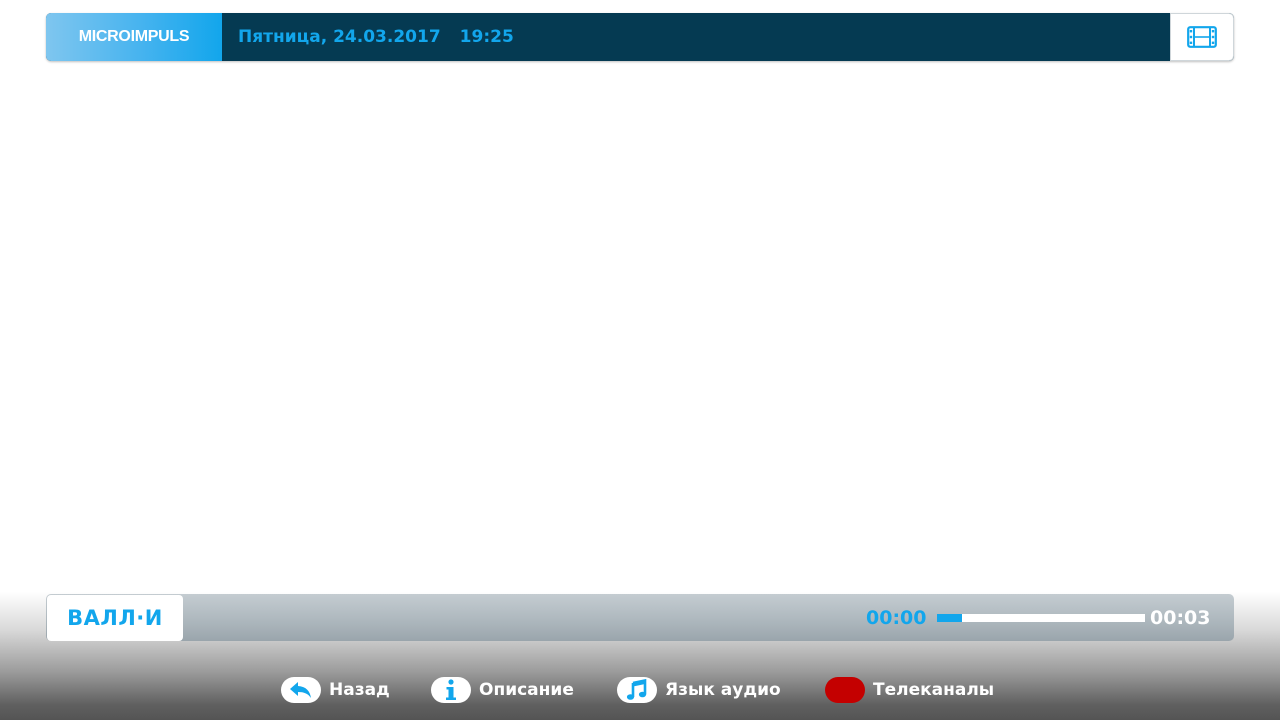 This screenshot has height=720, width=1280. I want to click on channel-name: ВАЛЛ·И, so click(115, 618).